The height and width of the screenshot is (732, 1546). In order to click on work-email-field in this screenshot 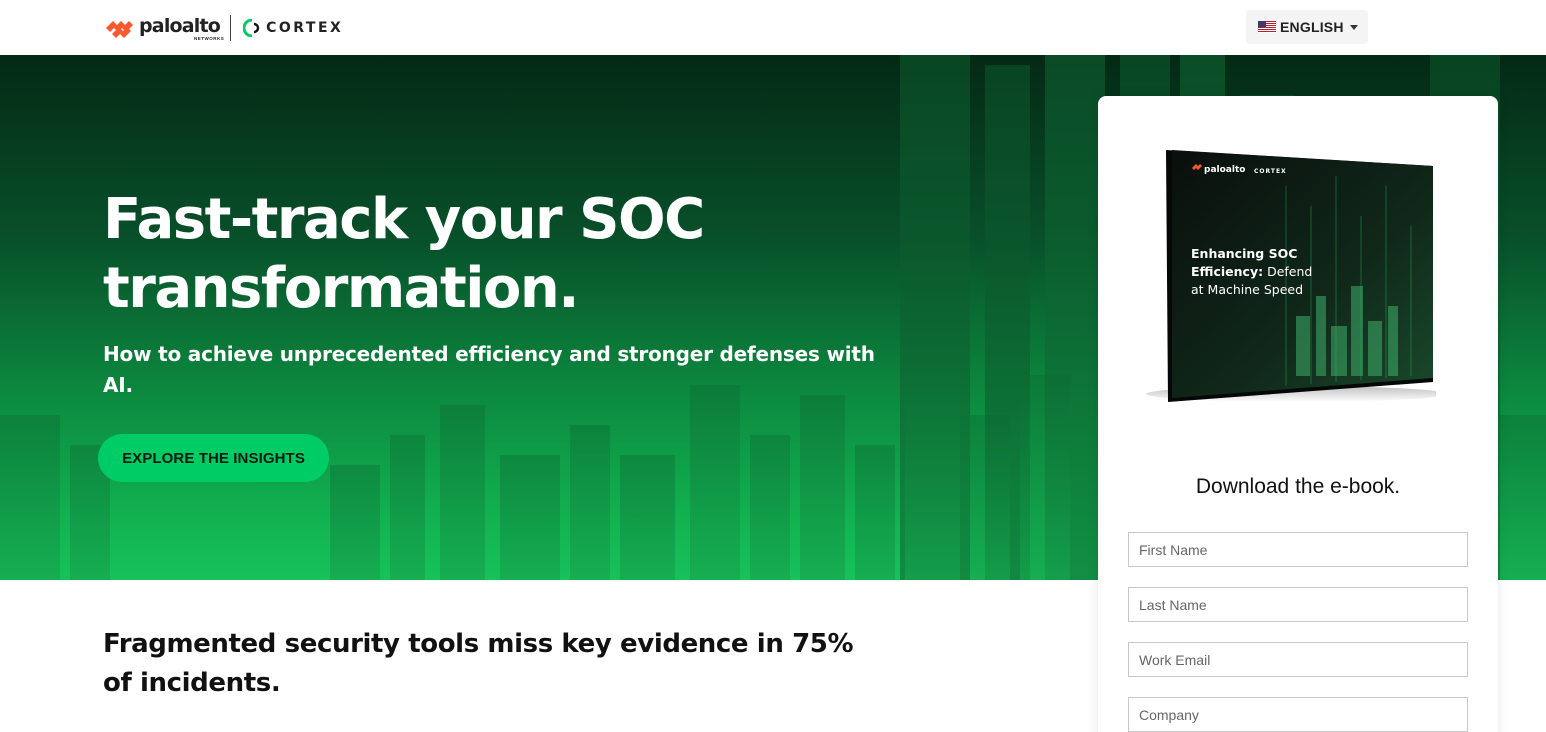, I will do `click(1298, 659)`.